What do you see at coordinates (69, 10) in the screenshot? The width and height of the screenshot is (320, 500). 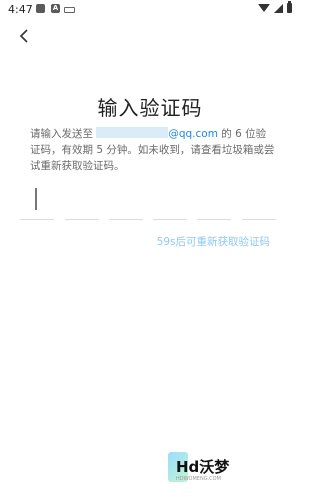 I see `card-icon` at bounding box center [69, 10].